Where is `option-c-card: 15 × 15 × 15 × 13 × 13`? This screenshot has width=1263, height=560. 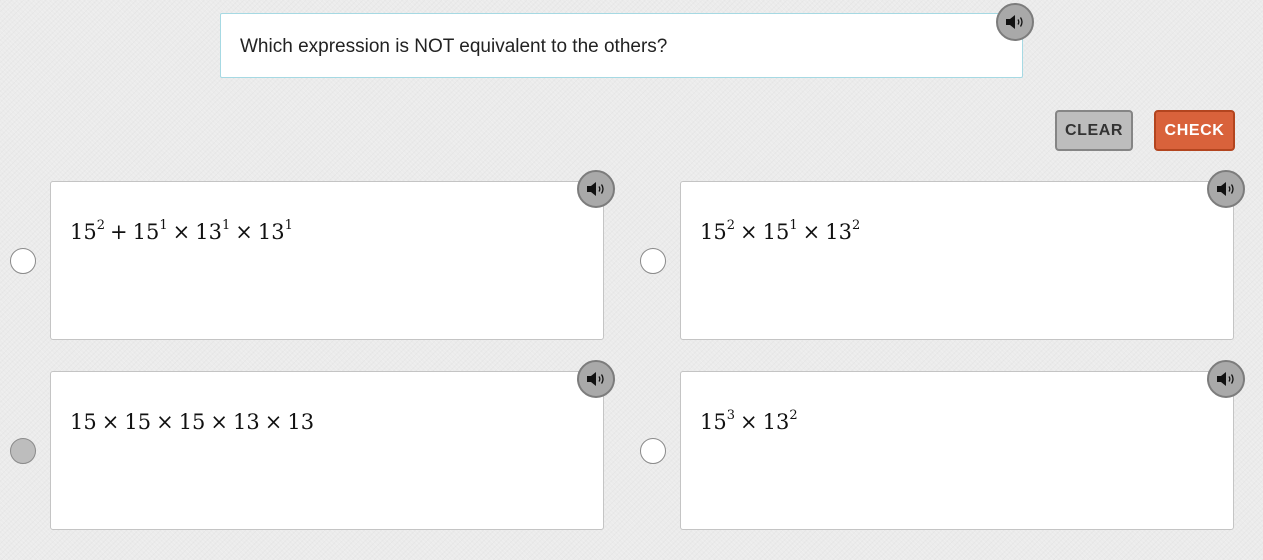 option-c-card: 15 × 15 × 15 × 13 × 13 is located at coordinates (327, 450).